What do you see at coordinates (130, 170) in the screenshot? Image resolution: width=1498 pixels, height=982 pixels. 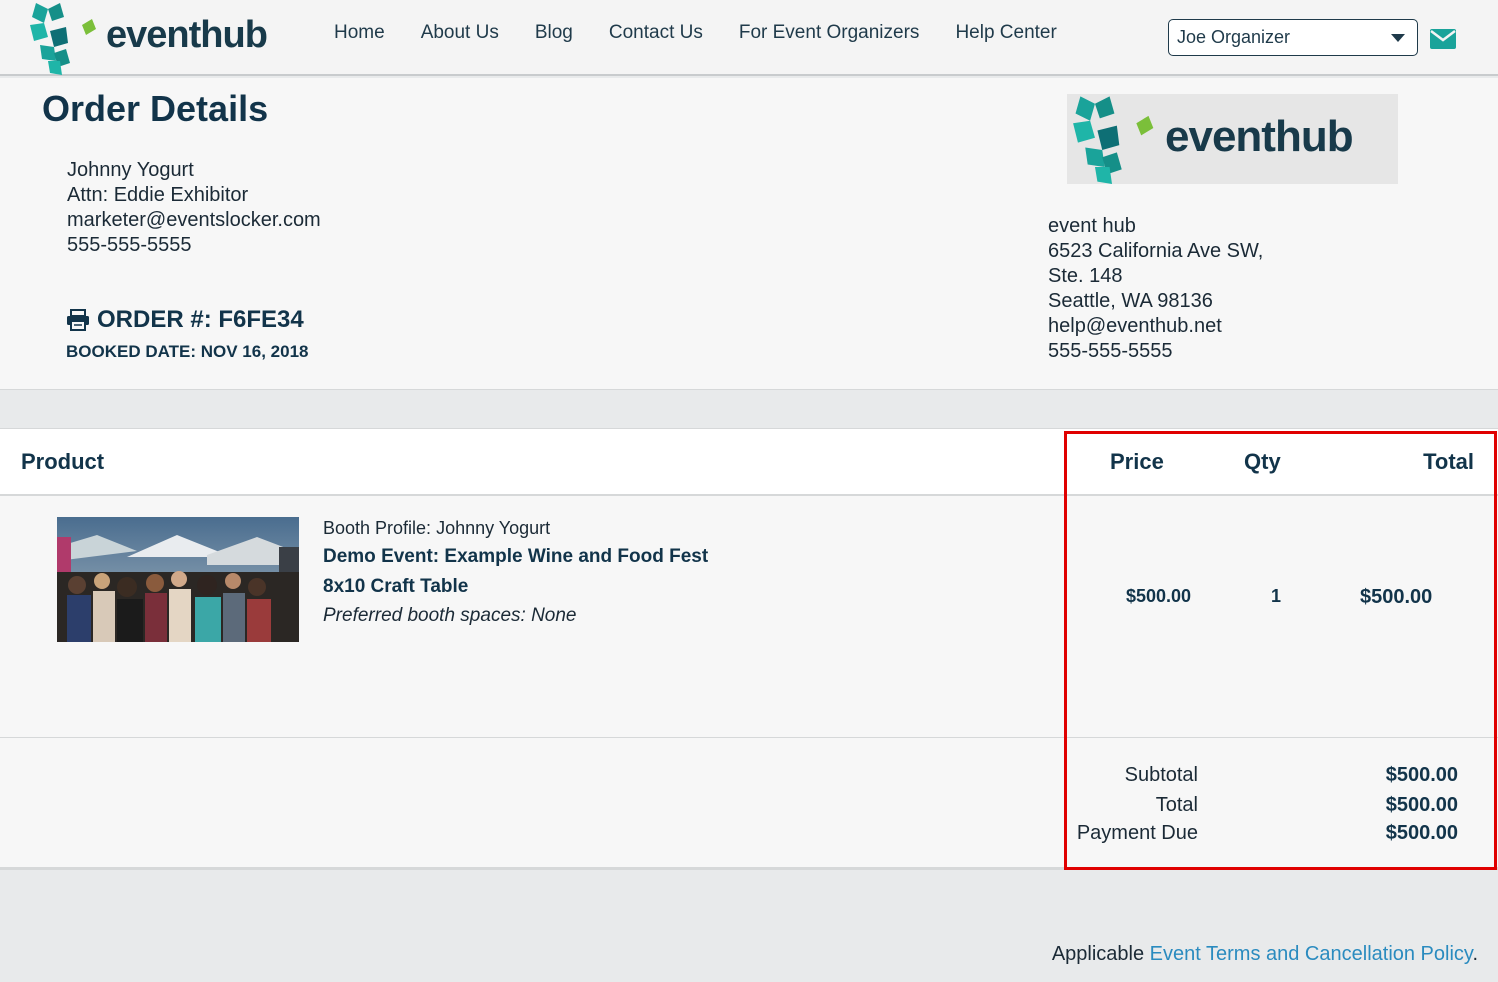 I see `buyer-name: Johnny Yogurt` at bounding box center [130, 170].